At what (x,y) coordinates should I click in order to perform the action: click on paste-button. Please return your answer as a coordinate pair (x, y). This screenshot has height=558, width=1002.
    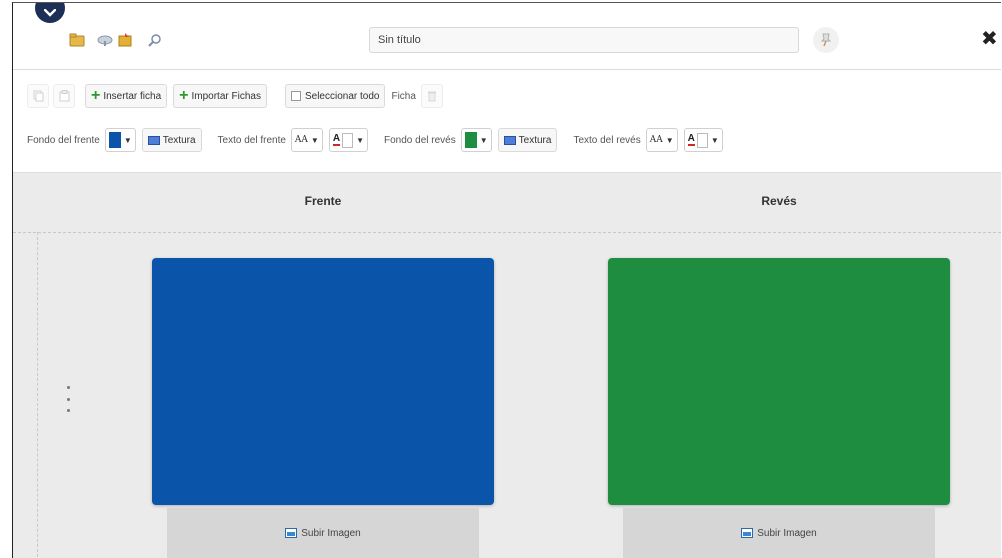
    Looking at the image, I should click on (64, 96).